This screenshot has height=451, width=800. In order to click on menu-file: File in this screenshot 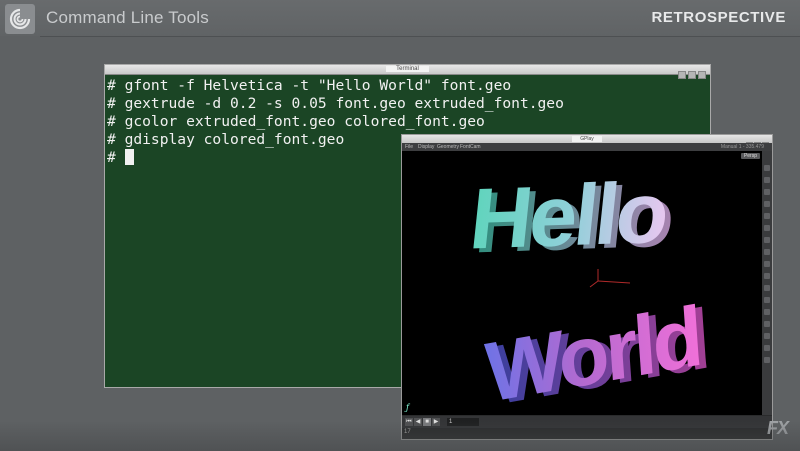, I will do `click(409, 147)`.